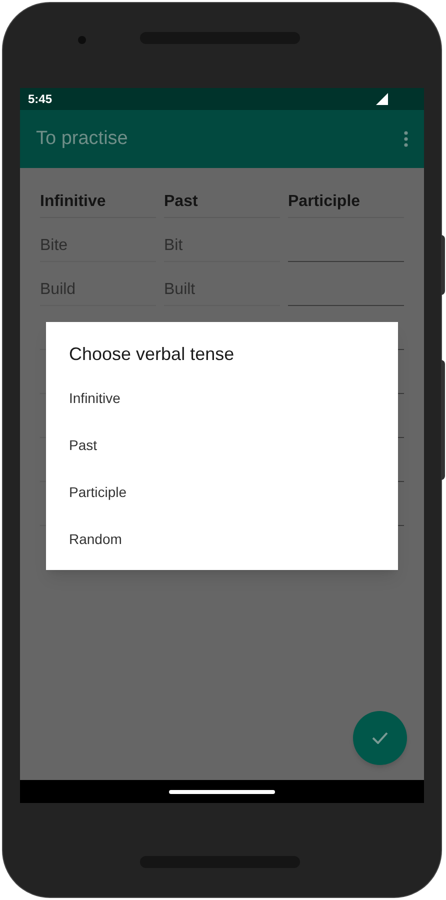  I want to click on dialog-option: Past, so click(222, 445).